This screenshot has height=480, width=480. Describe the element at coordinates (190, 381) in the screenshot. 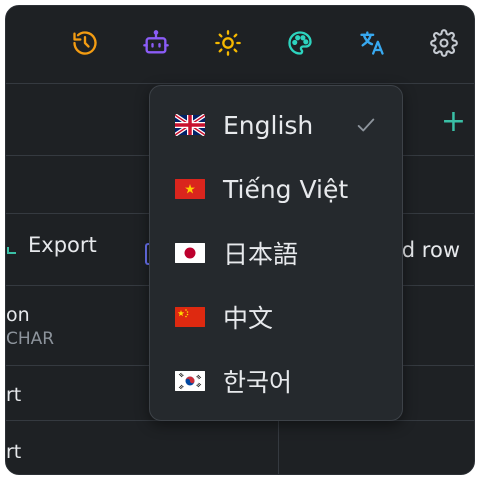

I see `korea-flag-icon` at that location.